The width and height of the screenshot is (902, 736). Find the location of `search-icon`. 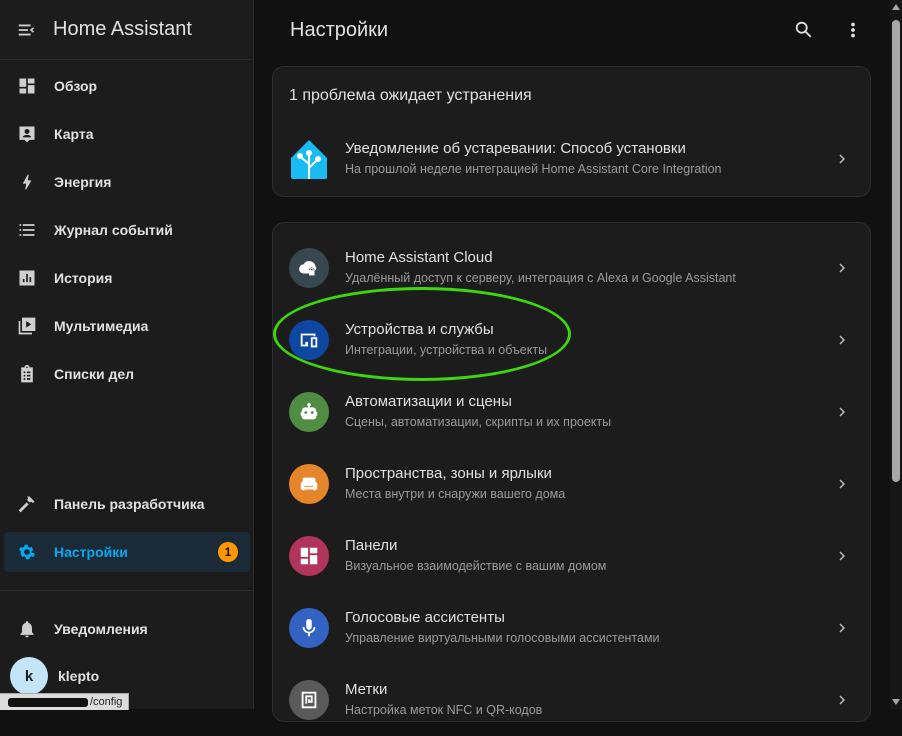

search-icon is located at coordinates (803, 29).